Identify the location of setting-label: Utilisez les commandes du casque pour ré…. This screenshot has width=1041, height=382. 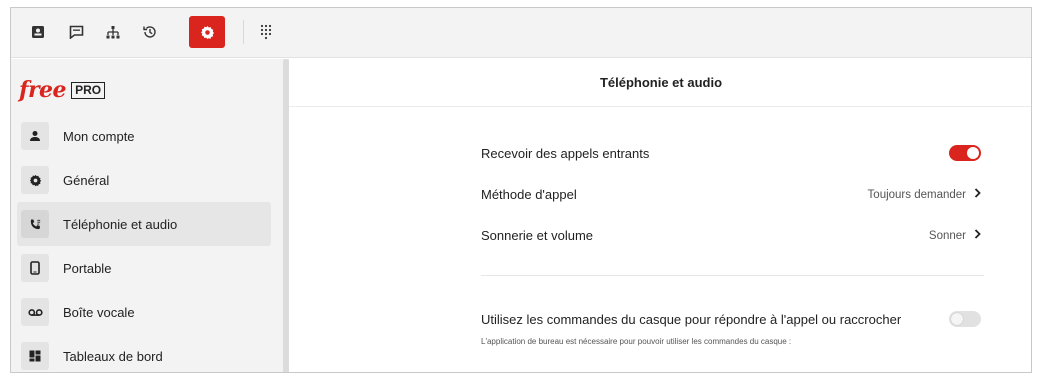
(691, 319).